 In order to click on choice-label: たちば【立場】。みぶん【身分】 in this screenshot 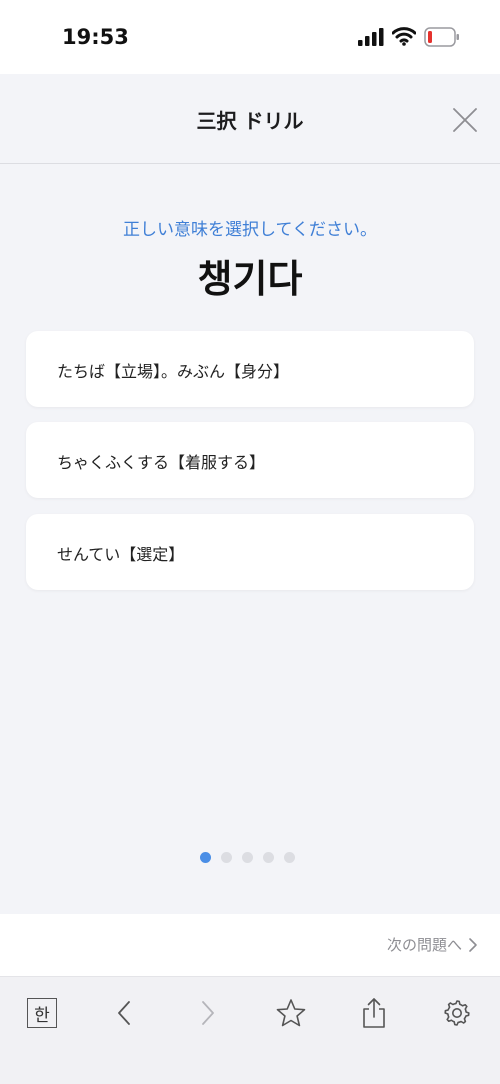, I will do `click(173, 371)`.